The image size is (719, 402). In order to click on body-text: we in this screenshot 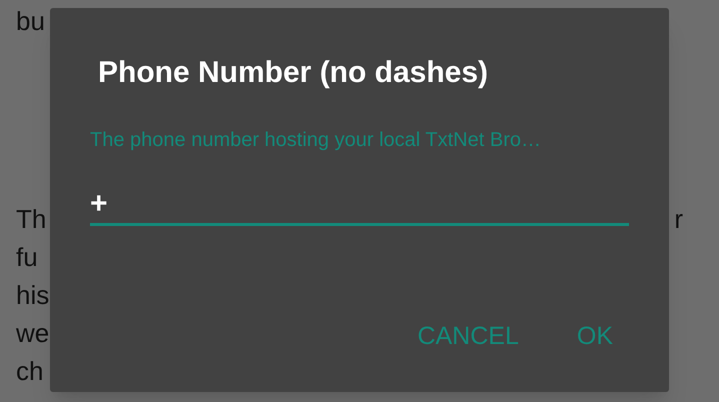, I will do `click(33, 333)`.